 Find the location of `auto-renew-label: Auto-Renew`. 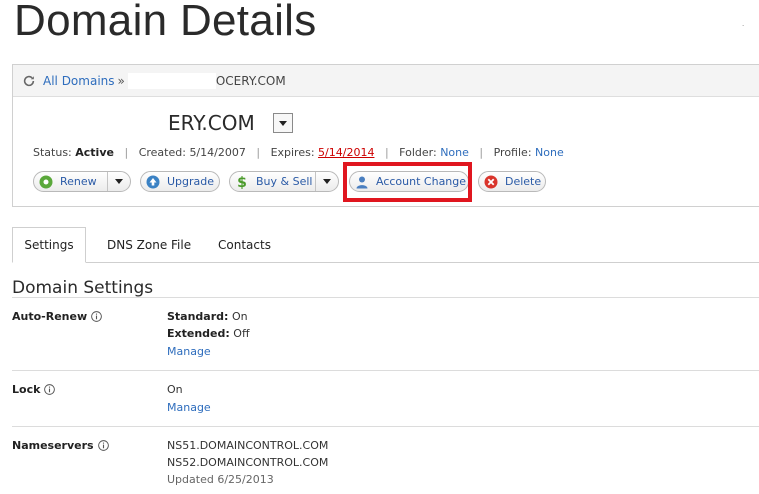

auto-renew-label: Auto-Renew is located at coordinates (50, 316).